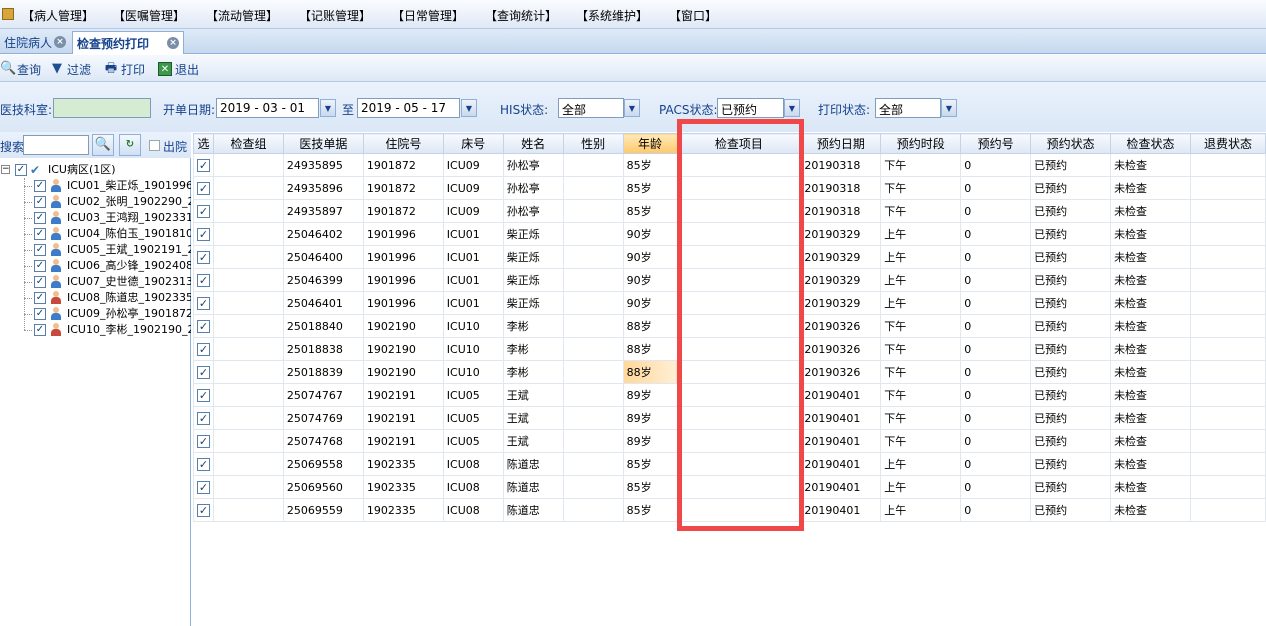  What do you see at coordinates (154, 145) in the screenshot?
I see `discharge-checkbox` at bounding box center [154, 145].